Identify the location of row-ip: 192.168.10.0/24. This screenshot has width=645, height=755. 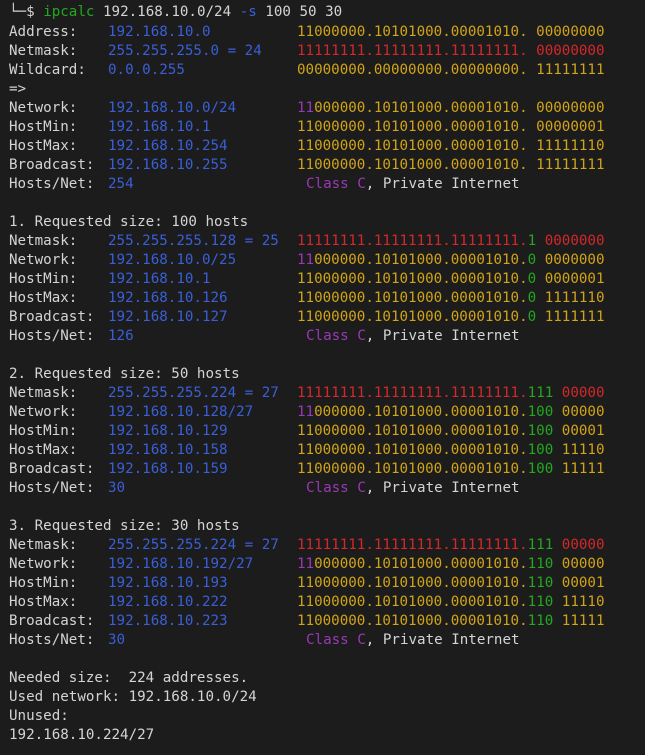
(172, 108).